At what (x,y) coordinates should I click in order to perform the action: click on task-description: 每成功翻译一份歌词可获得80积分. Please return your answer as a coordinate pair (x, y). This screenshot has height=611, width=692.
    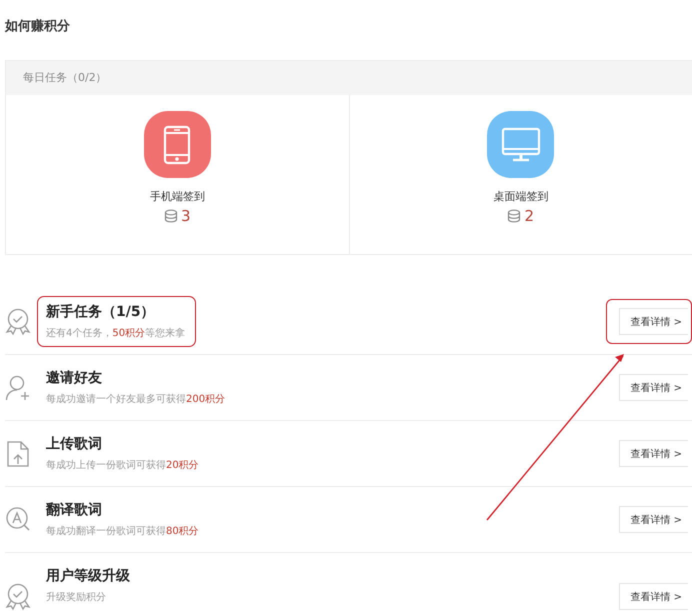
    Looking at the image, I should click on (122, 531).